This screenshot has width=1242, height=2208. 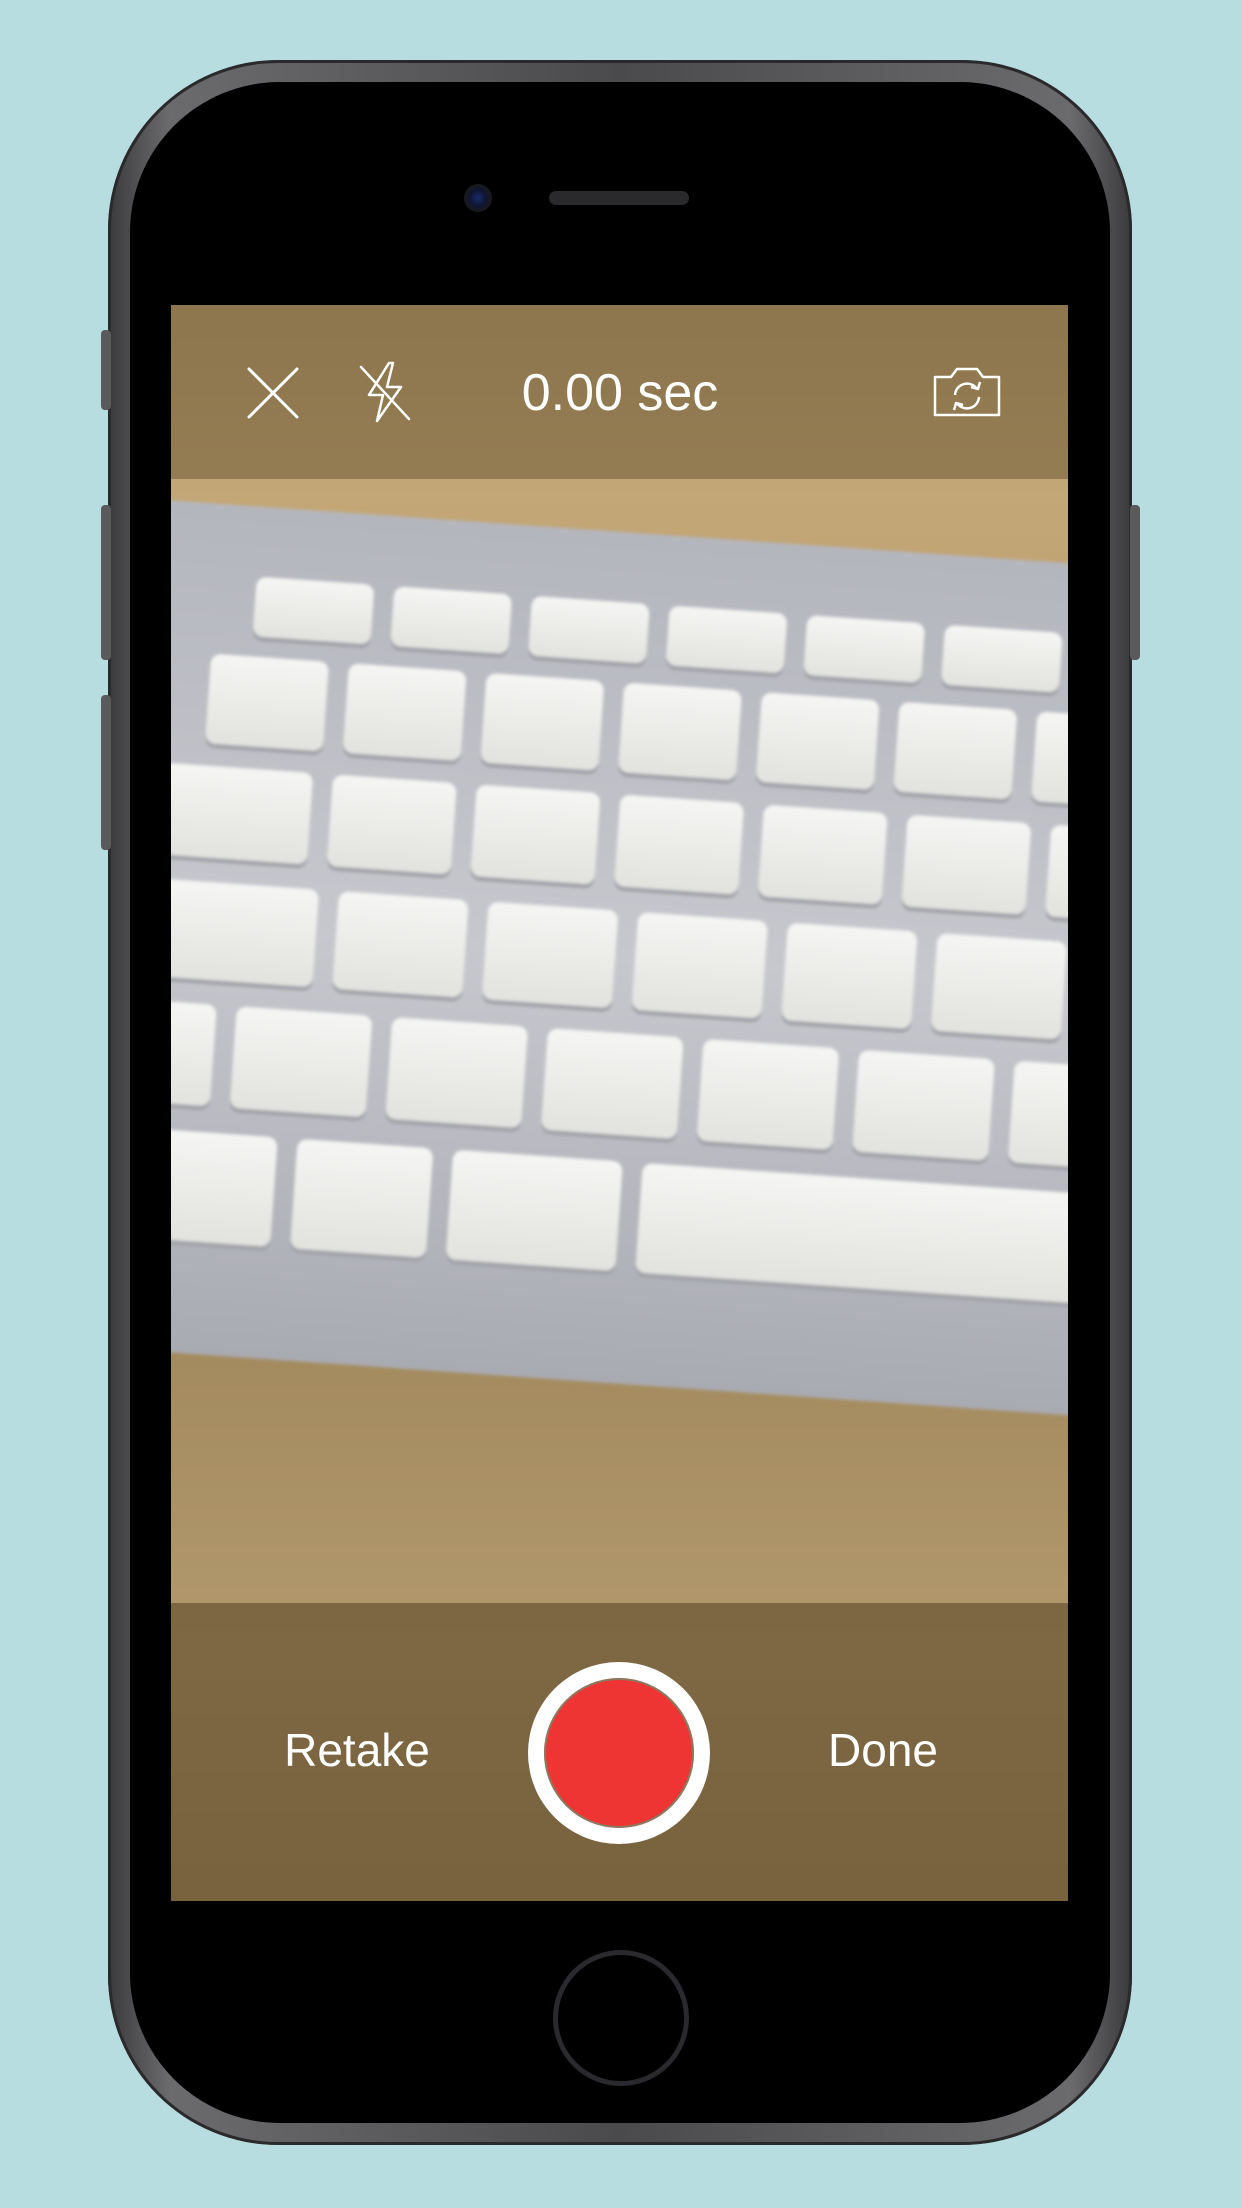 I want to click on camera-top-bar: 0.00 sec, so click(x=619, y=392).